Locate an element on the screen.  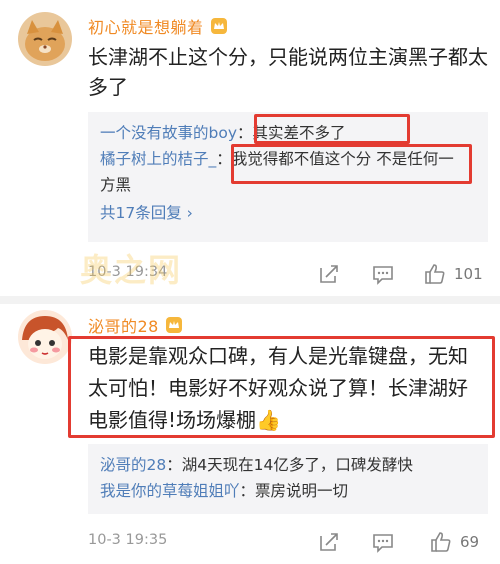
comment-username: 初心就是想躺着 is located at coordinates (158, 26).